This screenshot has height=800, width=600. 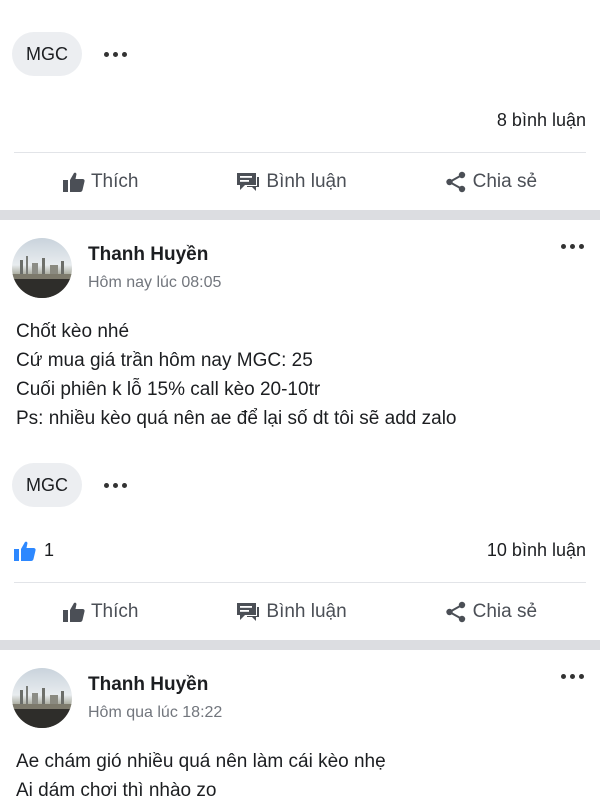 I want to click on top-tag-row: MGC, so click(x=69, y=54).